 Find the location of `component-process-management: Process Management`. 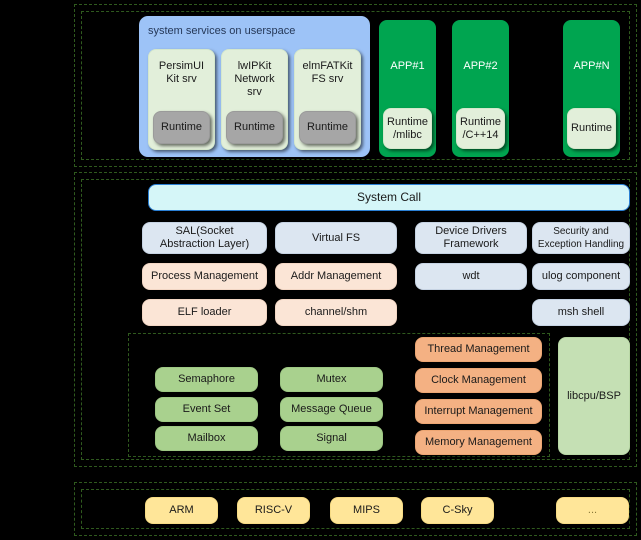

component-process-management: Process Management is located at coordinates (204, 276).